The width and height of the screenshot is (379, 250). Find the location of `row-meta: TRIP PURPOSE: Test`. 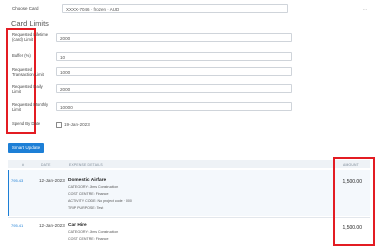

row-meta: TRIP PURPOSE: Test is located at coordinates (86, 208).